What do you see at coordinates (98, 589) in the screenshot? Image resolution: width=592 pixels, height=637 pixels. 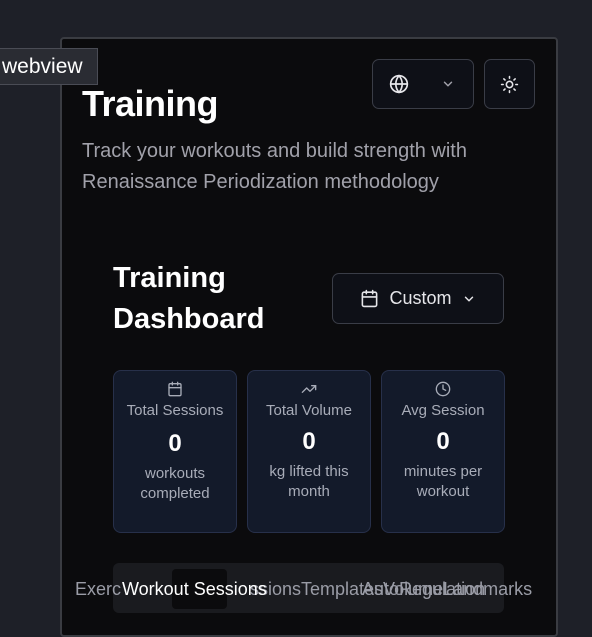 I see `tab-exercises: Exerc` at bounding box center [98, 589].